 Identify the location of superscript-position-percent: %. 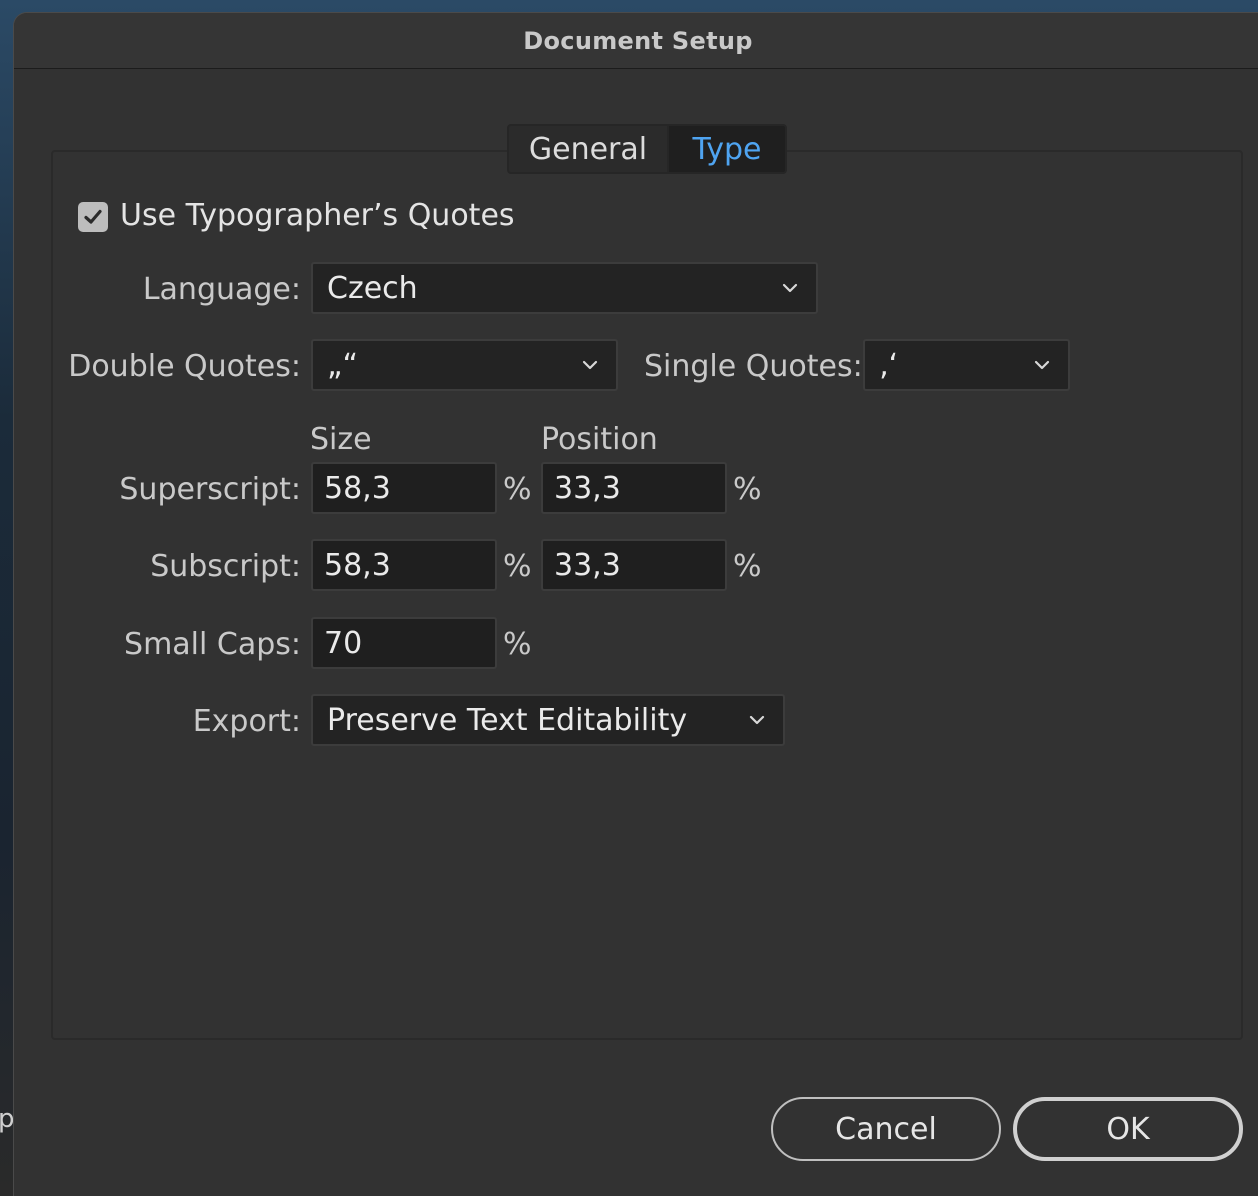
(747, 489).